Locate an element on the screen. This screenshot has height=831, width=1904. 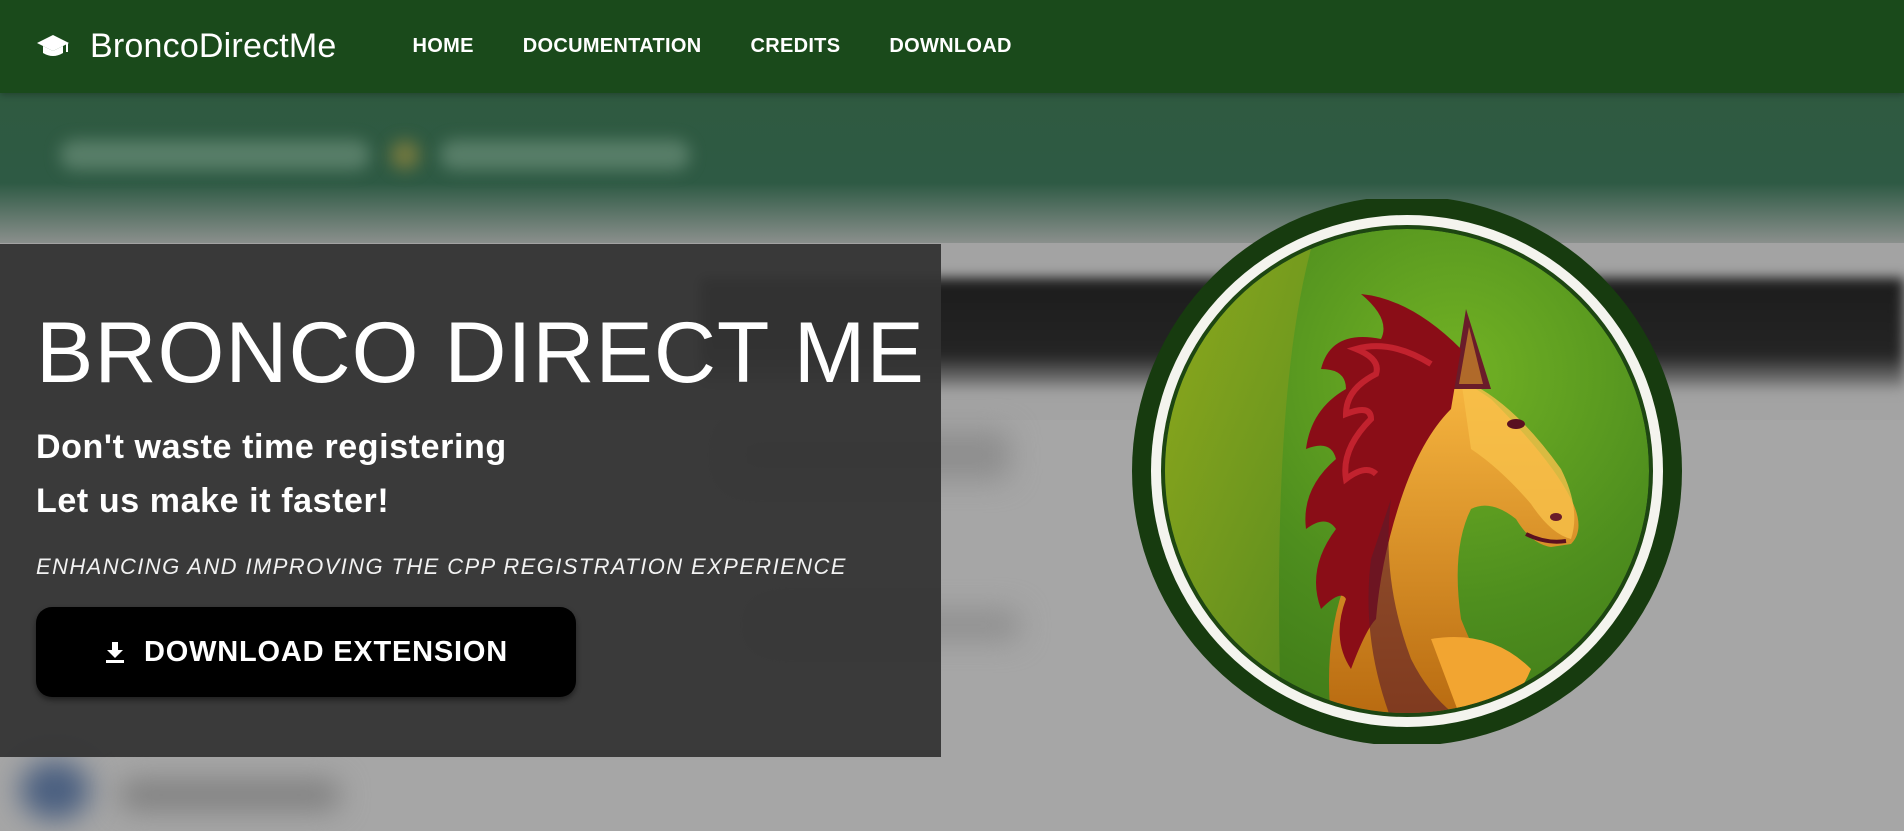
nav-item-download: DOWNLOAD is located at coordinates (950, 46).